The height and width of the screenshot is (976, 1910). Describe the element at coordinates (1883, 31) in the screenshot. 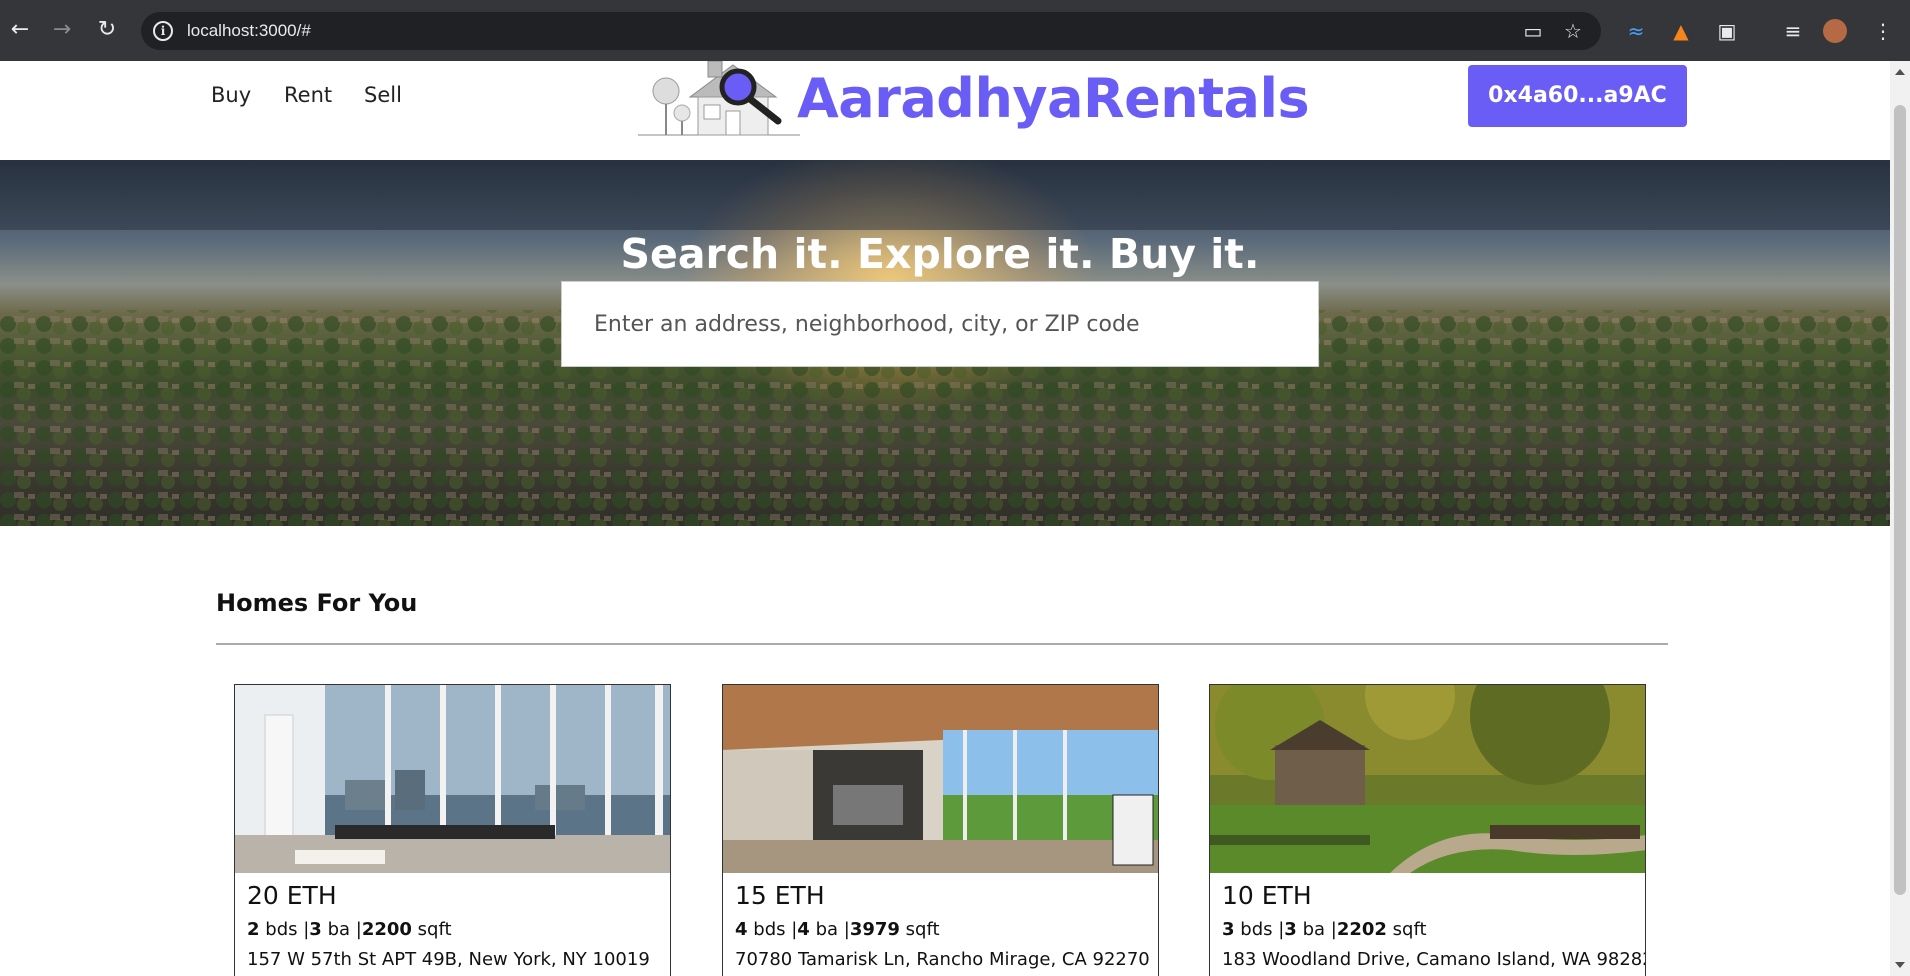

I see `browser-menu-icon: ⋮` at that location.